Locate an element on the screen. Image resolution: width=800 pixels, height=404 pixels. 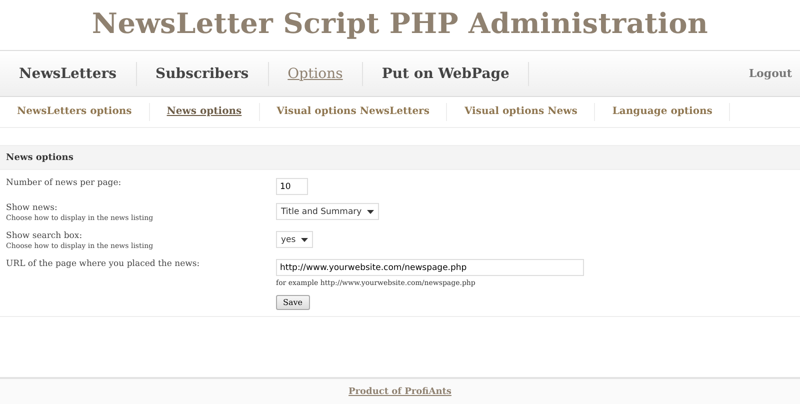
save-button: Save is located at coordinates (293, 302).